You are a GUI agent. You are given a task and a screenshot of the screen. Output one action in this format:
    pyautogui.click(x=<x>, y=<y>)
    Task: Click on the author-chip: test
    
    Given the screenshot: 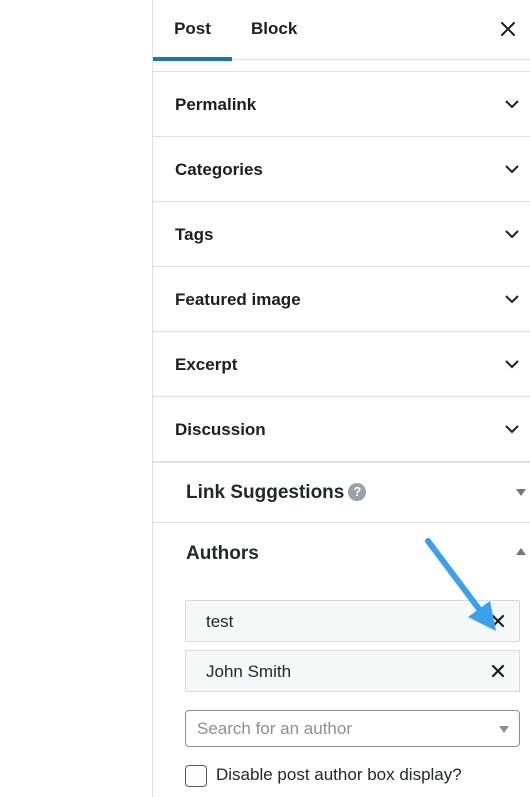 What is the action you would take?
    pyautogui.click(x=352, y=621)
    